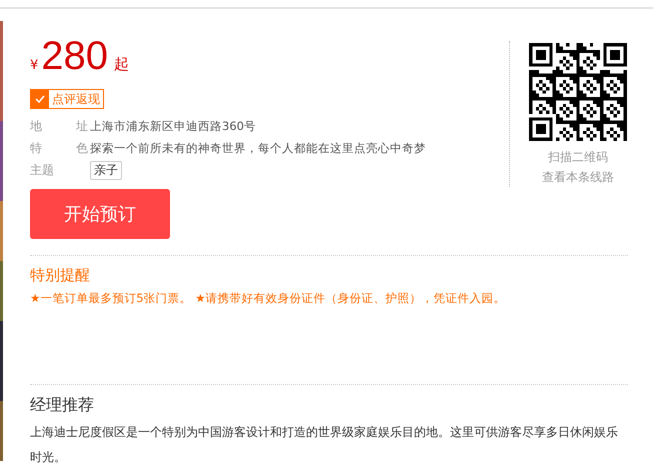 The height and width of the screenshot is (476, 653). What do you see at coordinates (324, 445) in the screenshot?
I see `recommend-text: 上海迪士尼度假区是一个特别为中国游客设计和打造的世界级家庭娱乐目的地。这里可供游客尽享多日休闲娱乐时光。` at bounding box center [324, 445].